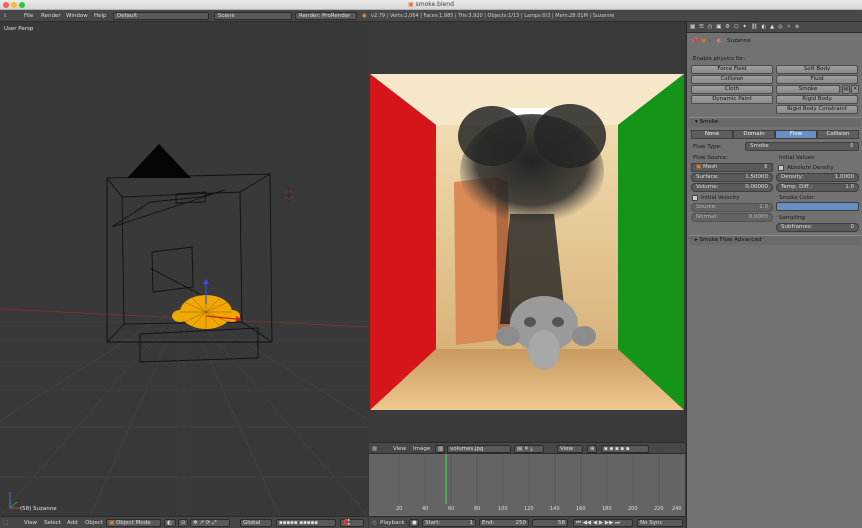 This screenshot has width=862, height=528. Describe the element at coordinates (817, 227) in the screenshot. I see `subframes-field: Subframes: 0` at that location.